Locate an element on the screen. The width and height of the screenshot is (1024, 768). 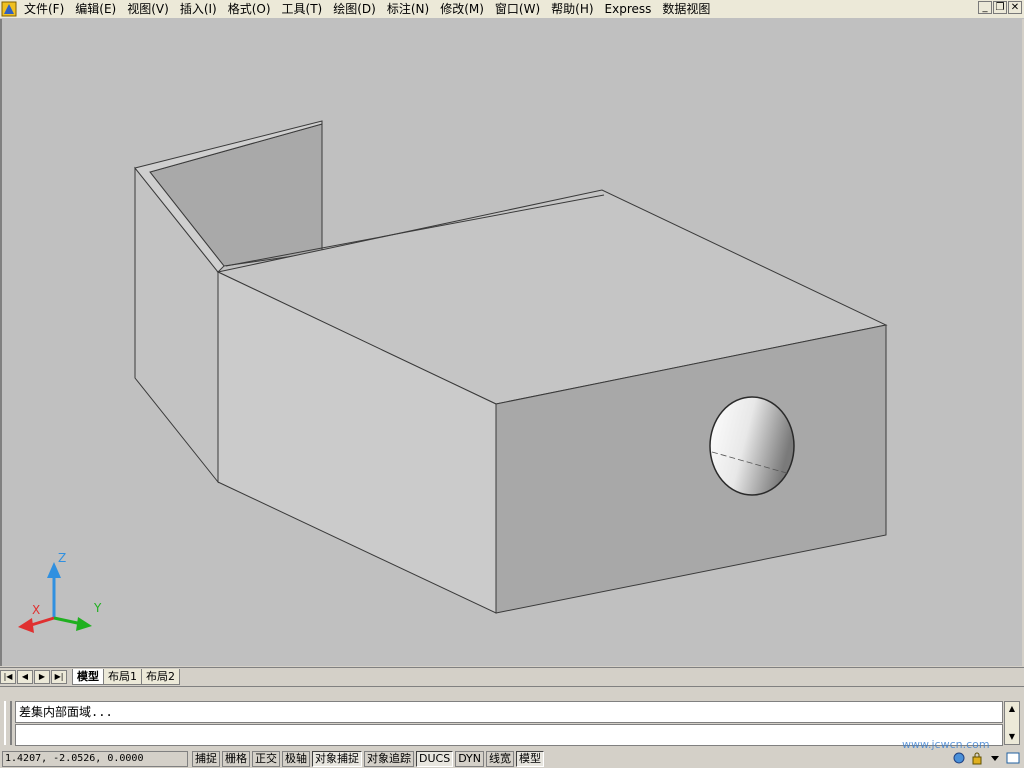
ucs-z-label: Z is located at coordinates (62, 558).